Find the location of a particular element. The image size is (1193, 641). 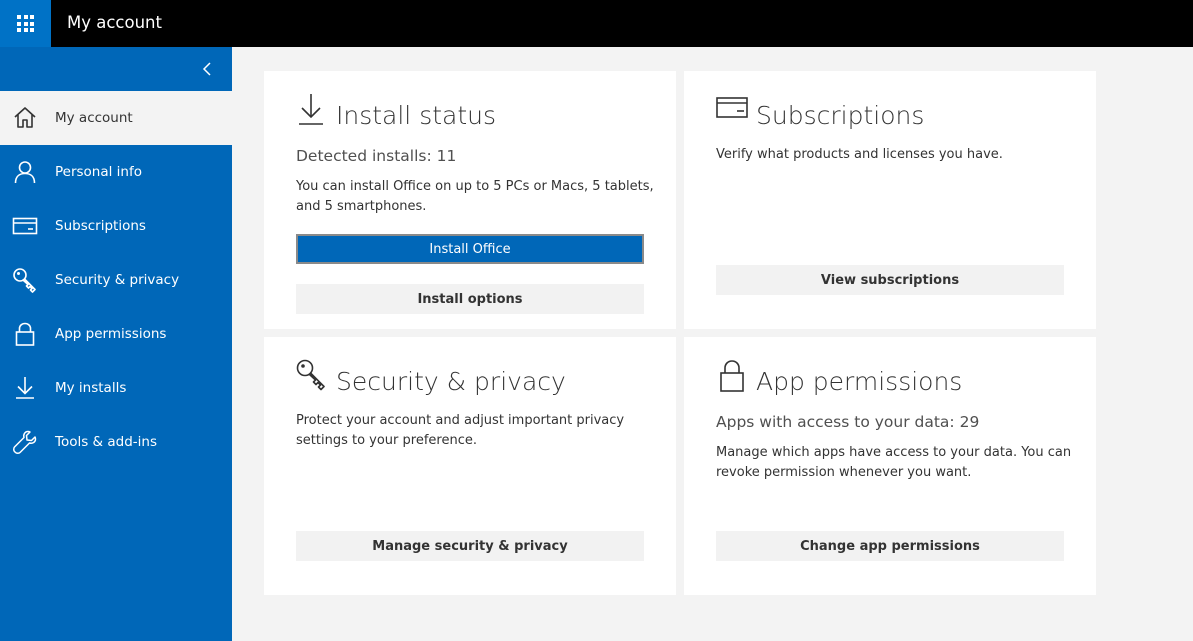

collapse-sidebar-button is located at coordinates (207, 69).